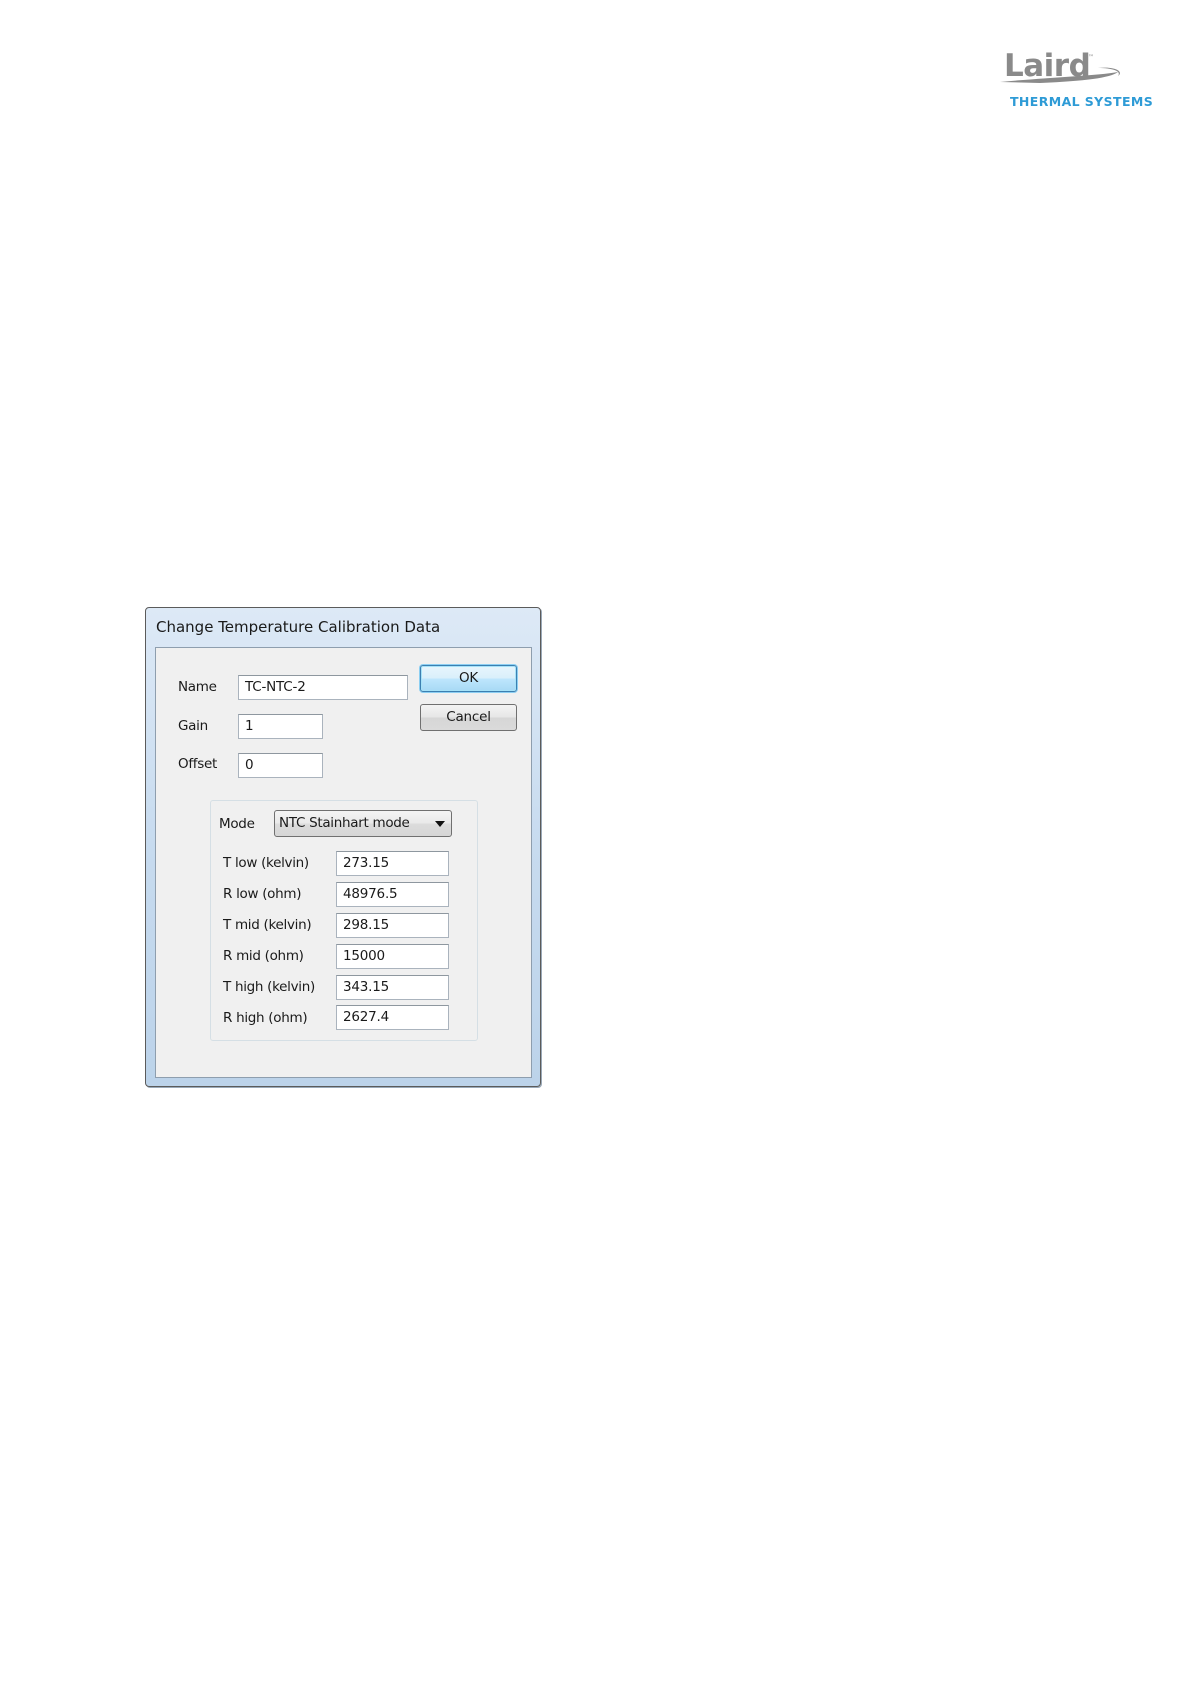 This screenshot has height=1684, width=1191. Describe the element at coordinates (1082, 101) in the screenshot. I see `logo-subtitle: THERMAL SYSTEMS` at that location.